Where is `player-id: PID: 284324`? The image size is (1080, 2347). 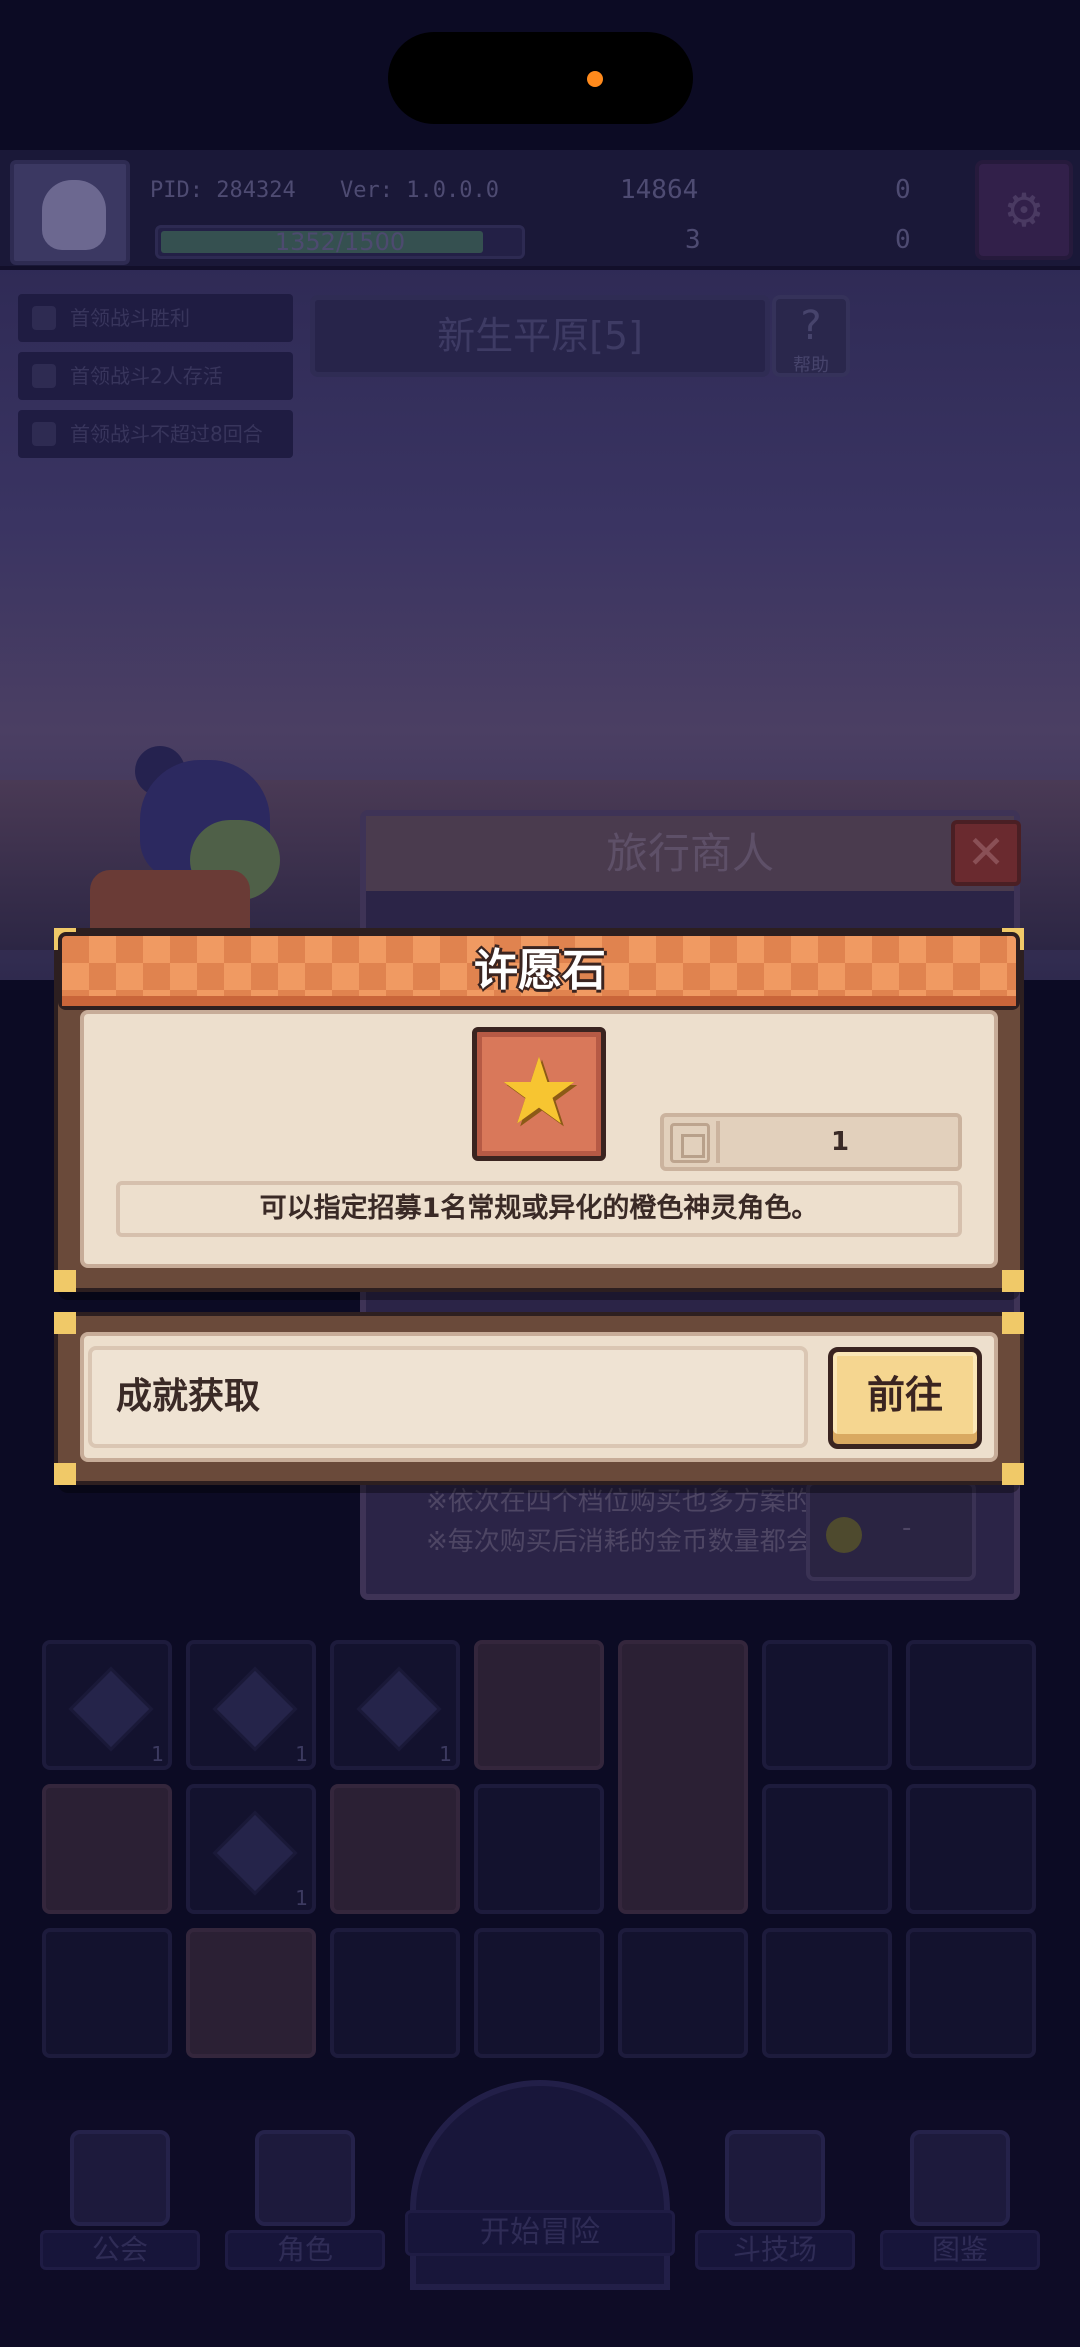 player-id: PID: 284324 is located at coordinates (223, 190).